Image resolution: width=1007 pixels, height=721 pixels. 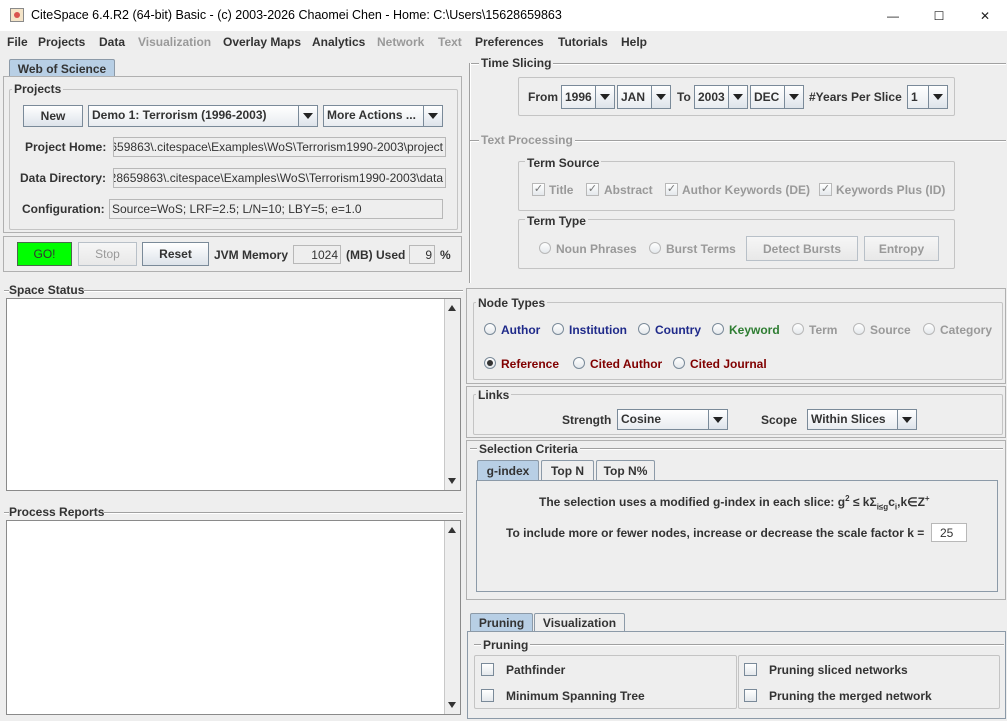 I want to click on menu-network: Network, so click(x=400, y=42).